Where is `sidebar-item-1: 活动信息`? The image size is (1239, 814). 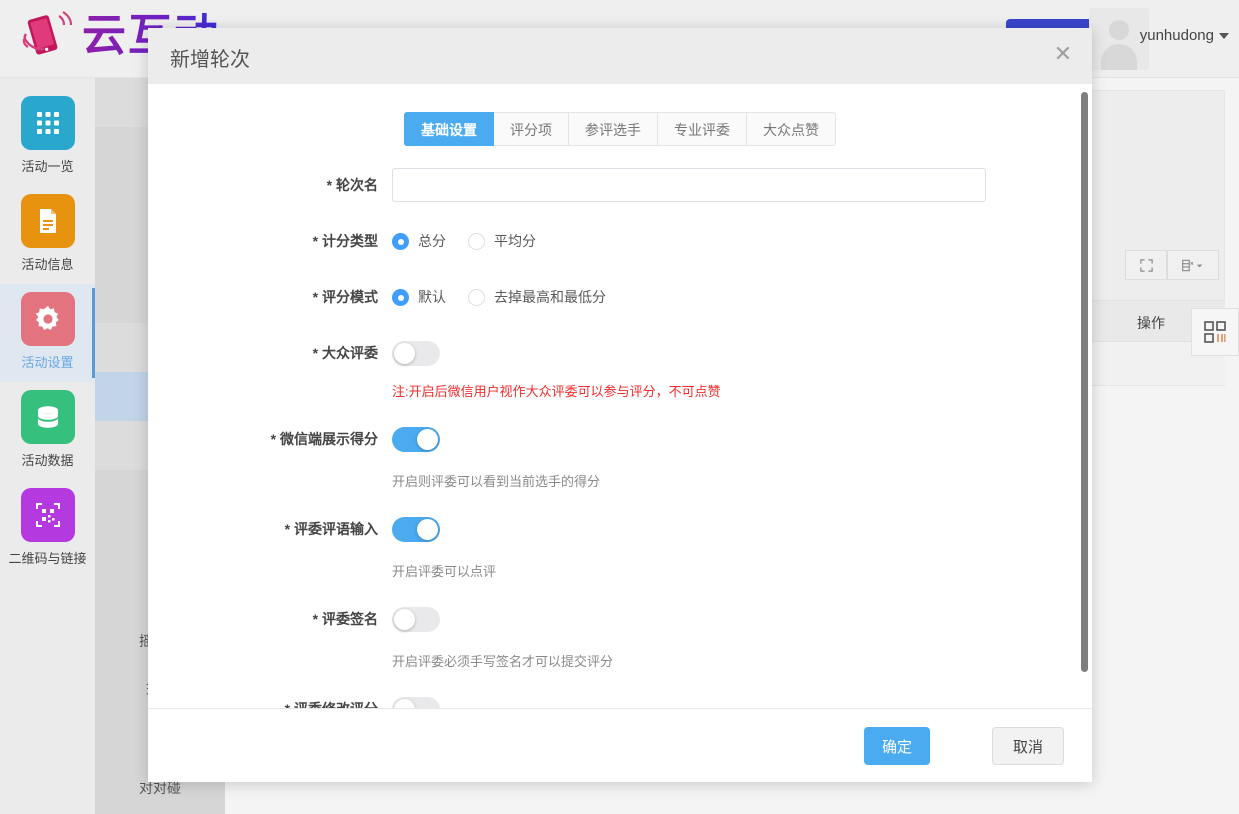
sidebar-item-1: 活动信息 is located at coordinates (47, 235).